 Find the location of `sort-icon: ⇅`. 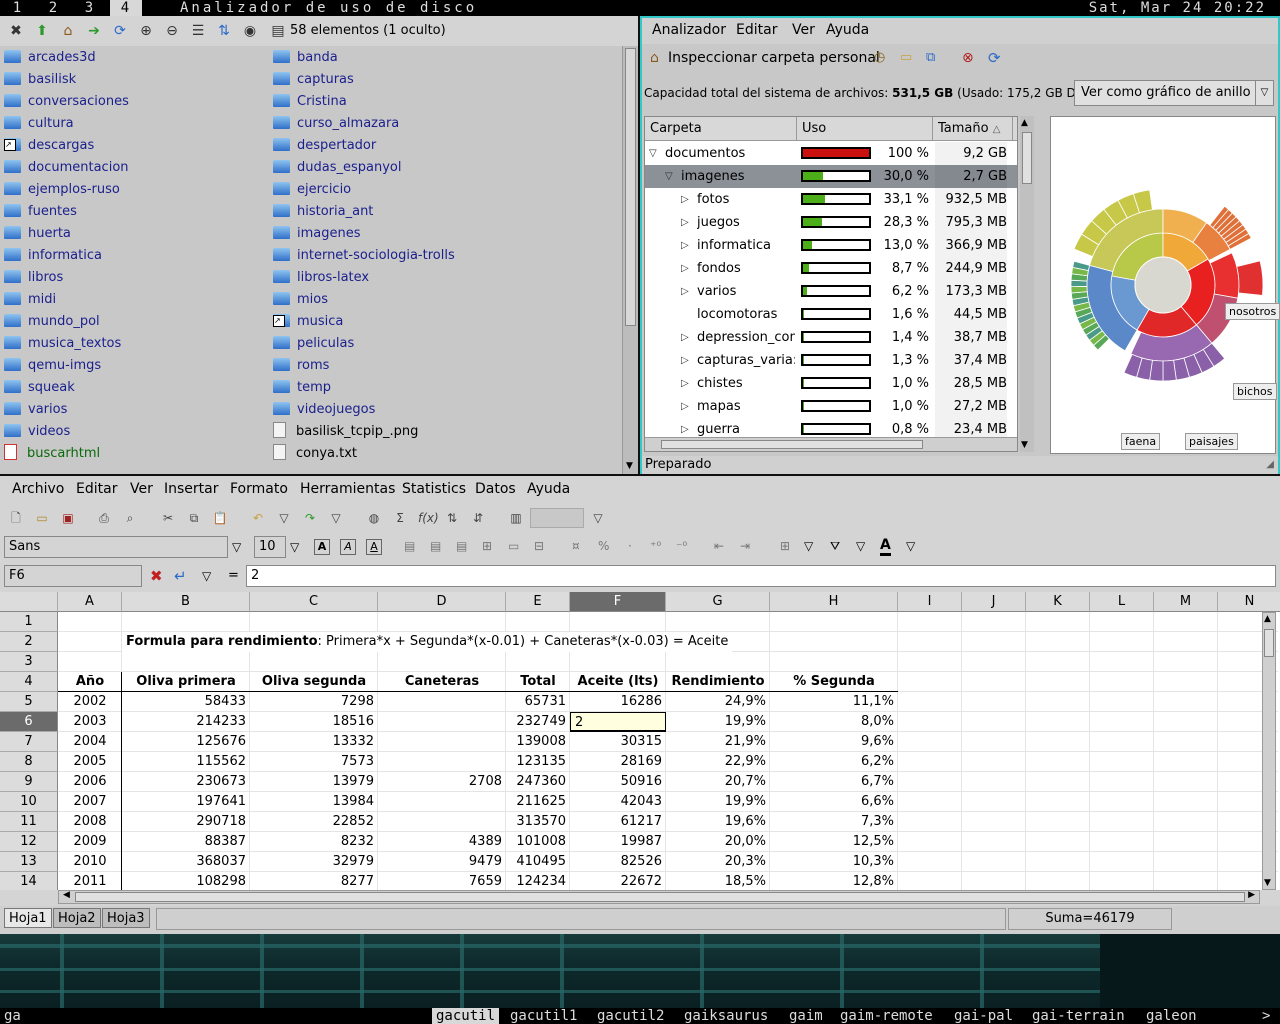

sort-icon: ⇅ is located at coordinates (224, 31).